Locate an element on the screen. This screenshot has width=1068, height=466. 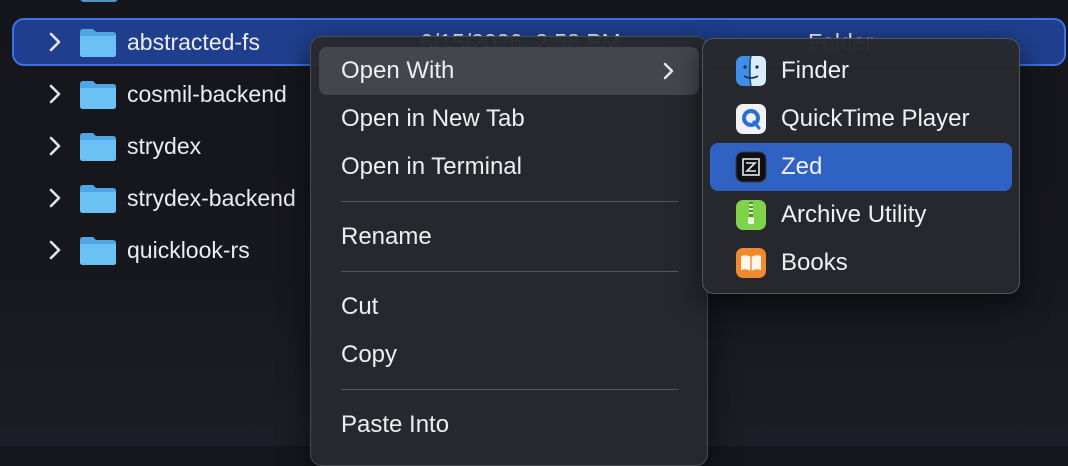
file-name: strydex is located at coordinates (164, 146).